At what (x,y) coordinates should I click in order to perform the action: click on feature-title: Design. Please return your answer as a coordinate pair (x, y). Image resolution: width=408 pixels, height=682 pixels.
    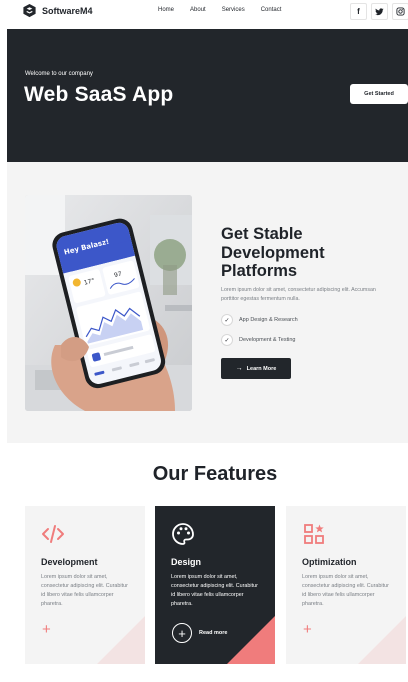
    Looking at the image, I should click on (186, 562).